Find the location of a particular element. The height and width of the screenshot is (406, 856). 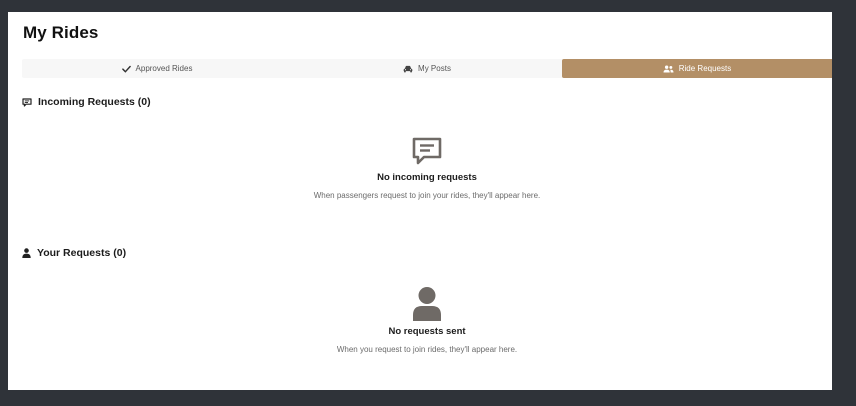

empty-title: No incoming requests is located at coordinates (427, 177).